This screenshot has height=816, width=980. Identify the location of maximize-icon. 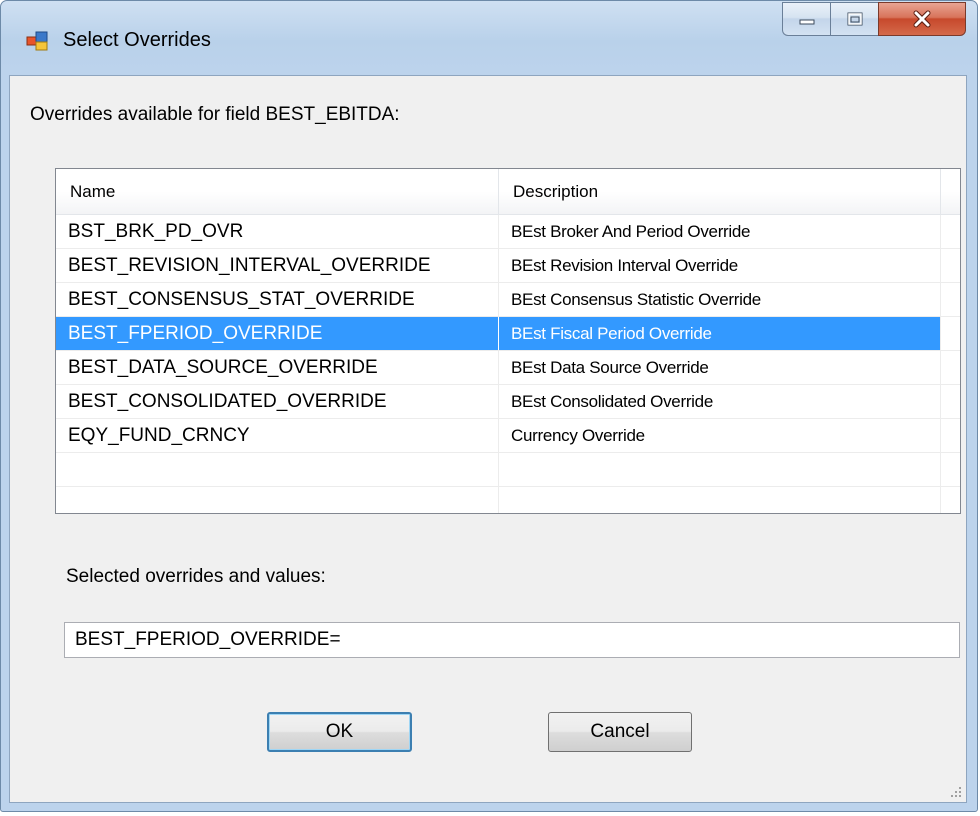
(854, 19).